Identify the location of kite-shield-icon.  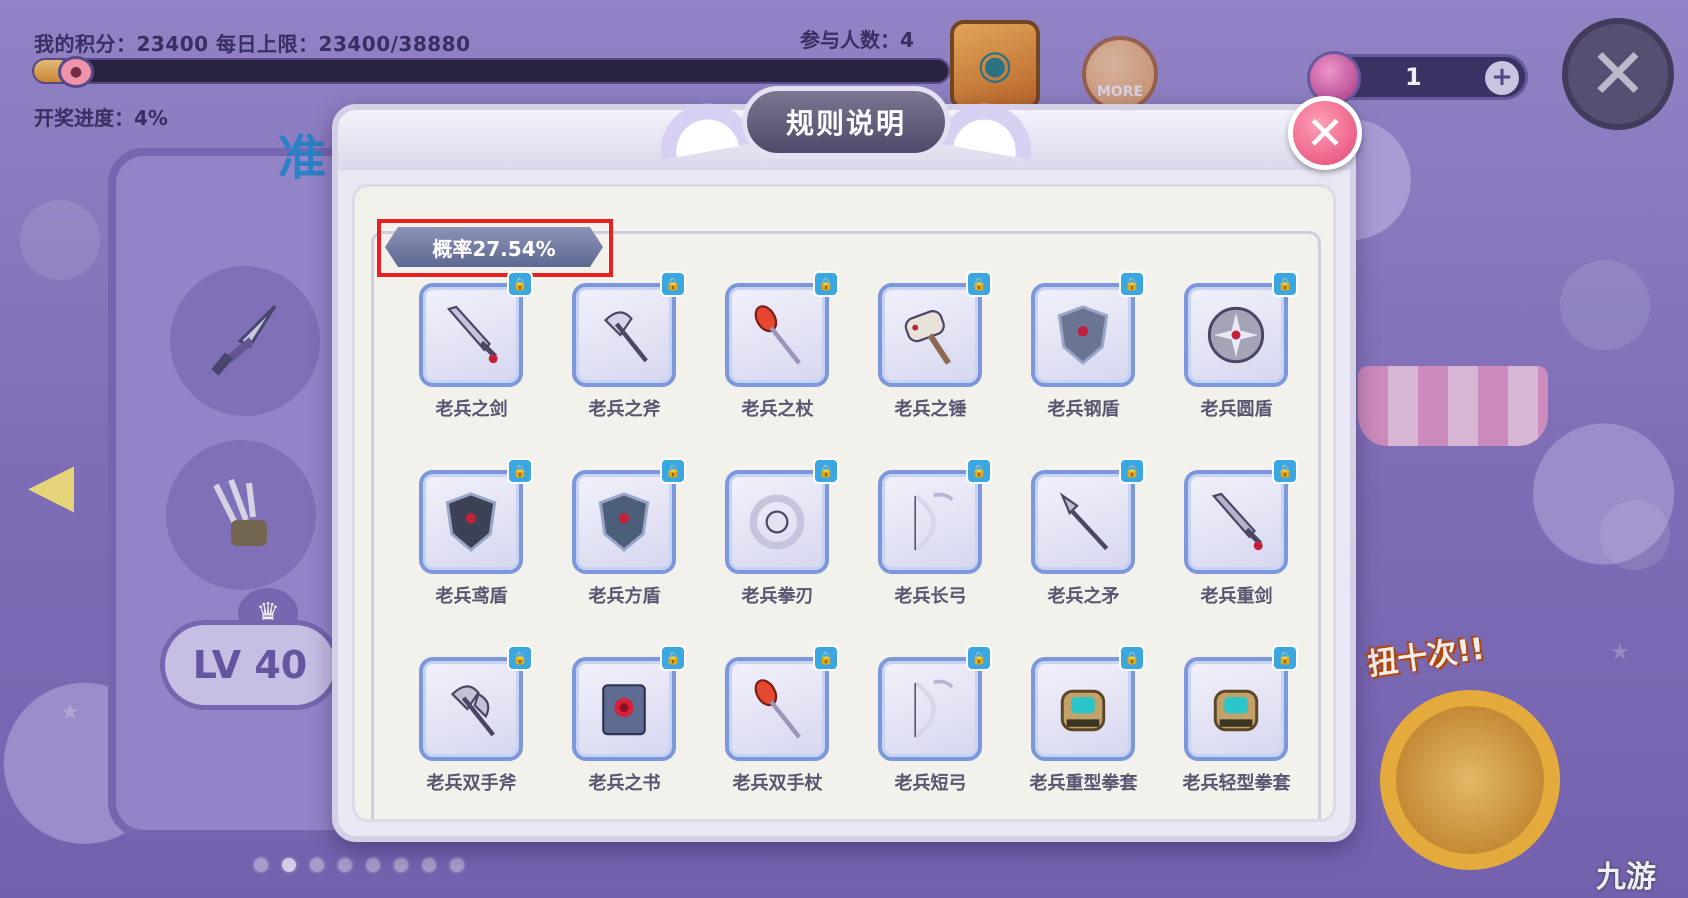
(471, 522).